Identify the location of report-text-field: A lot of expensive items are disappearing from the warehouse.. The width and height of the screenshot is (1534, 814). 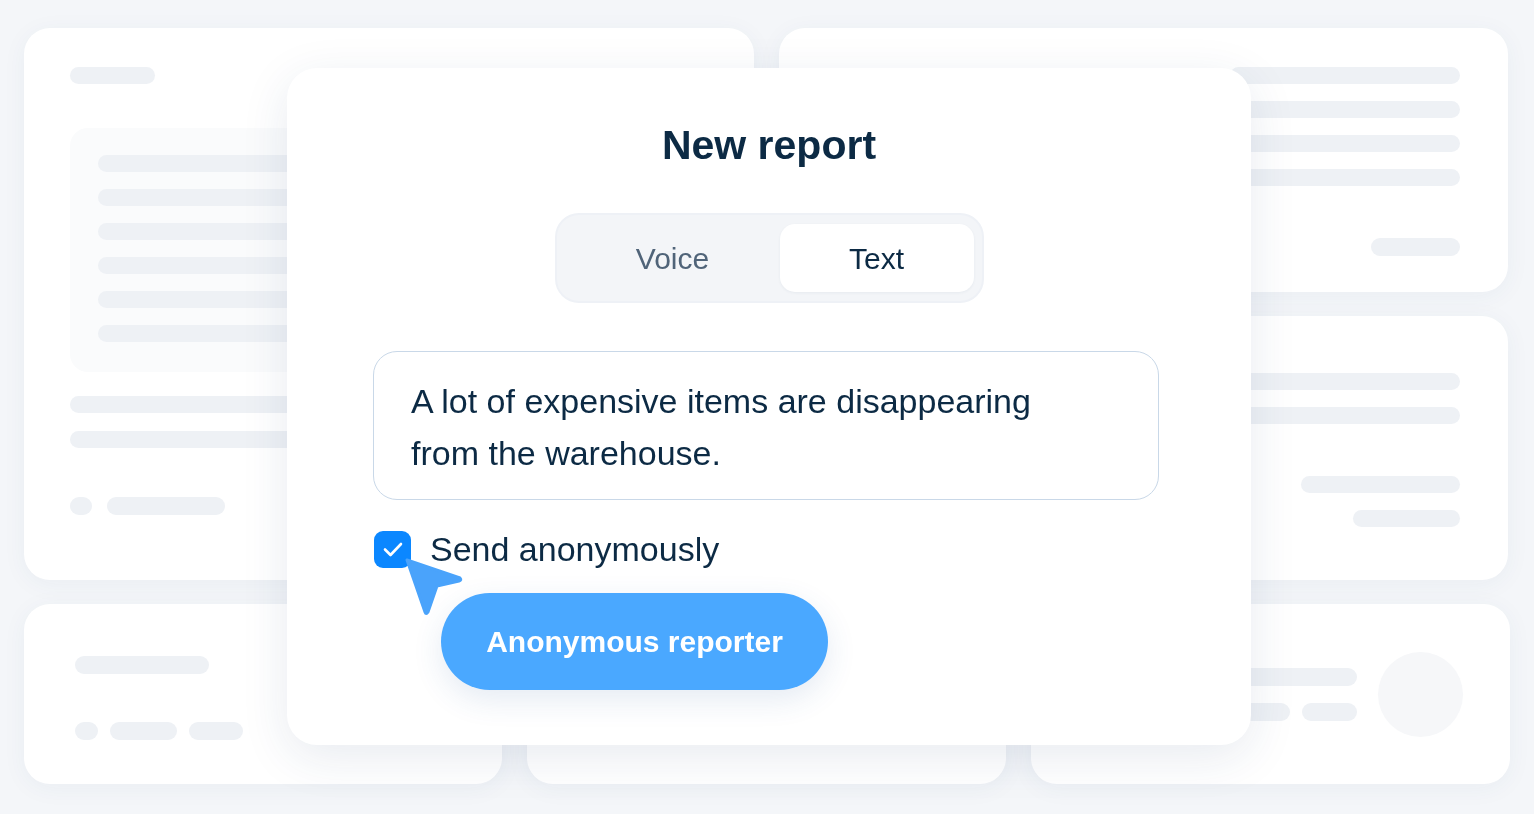
(766, 425).